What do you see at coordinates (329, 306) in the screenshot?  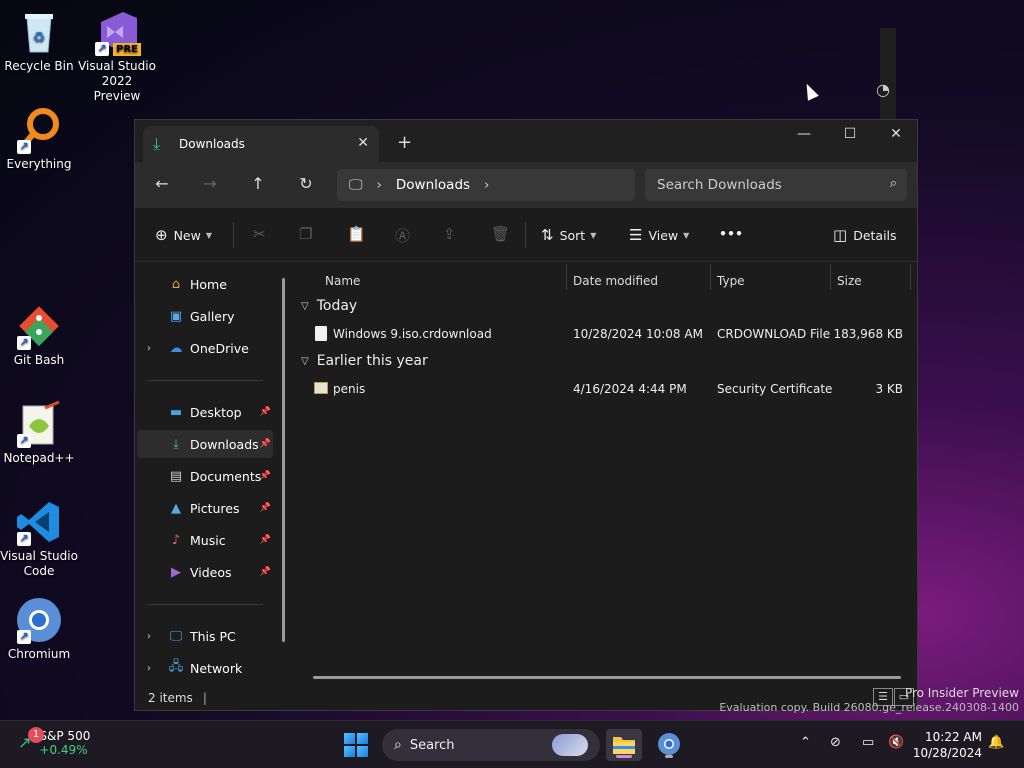 I see `group-header-today: ▽ Today` at bounding box center [329, 306].